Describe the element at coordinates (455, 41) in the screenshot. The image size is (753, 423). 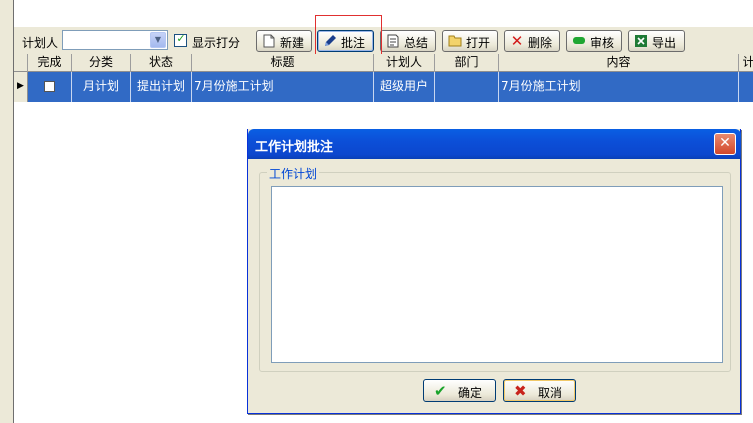
I see `open-folder-icon` at that location.